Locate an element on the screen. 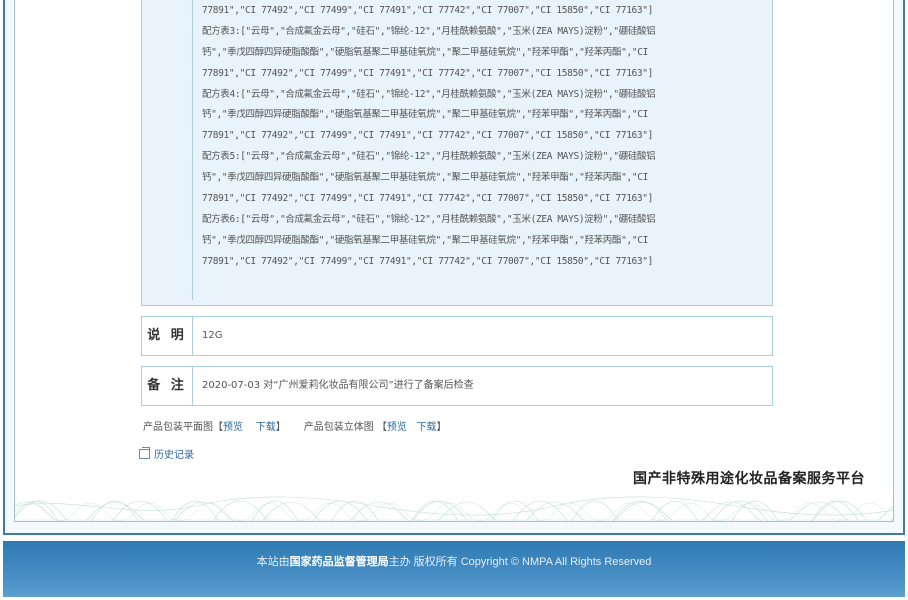 This screenshot has width=908, height=600. platform-title: 国产非特殊用途化妆品备案服务平台 is located at coordinates (749, 478).